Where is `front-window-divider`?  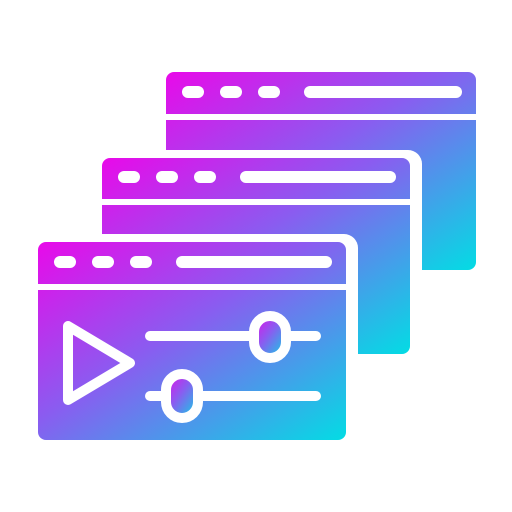 front-window-divider is located at coordinates (192, 287).